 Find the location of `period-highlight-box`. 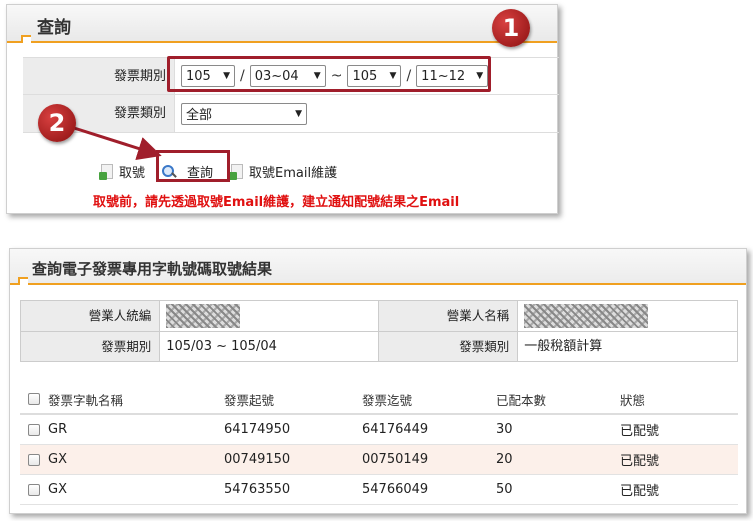

period-highlight-box is located at coordinates (329, 74).